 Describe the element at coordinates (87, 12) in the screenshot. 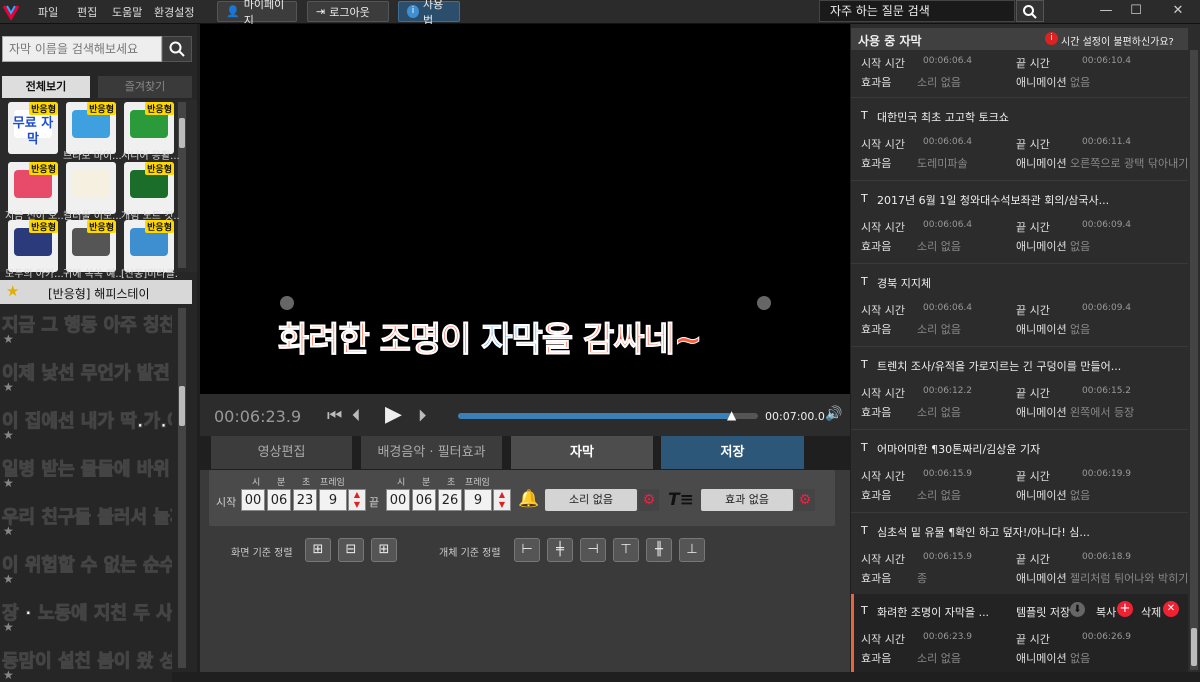

I see `menu-edit: 편집` at that location.